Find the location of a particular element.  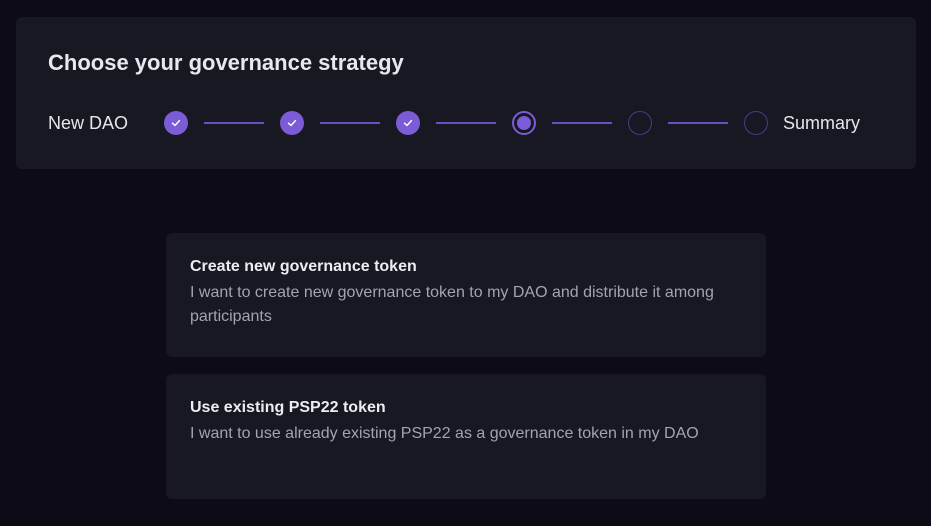

step-3-completed is located at coordinates (408, 123).